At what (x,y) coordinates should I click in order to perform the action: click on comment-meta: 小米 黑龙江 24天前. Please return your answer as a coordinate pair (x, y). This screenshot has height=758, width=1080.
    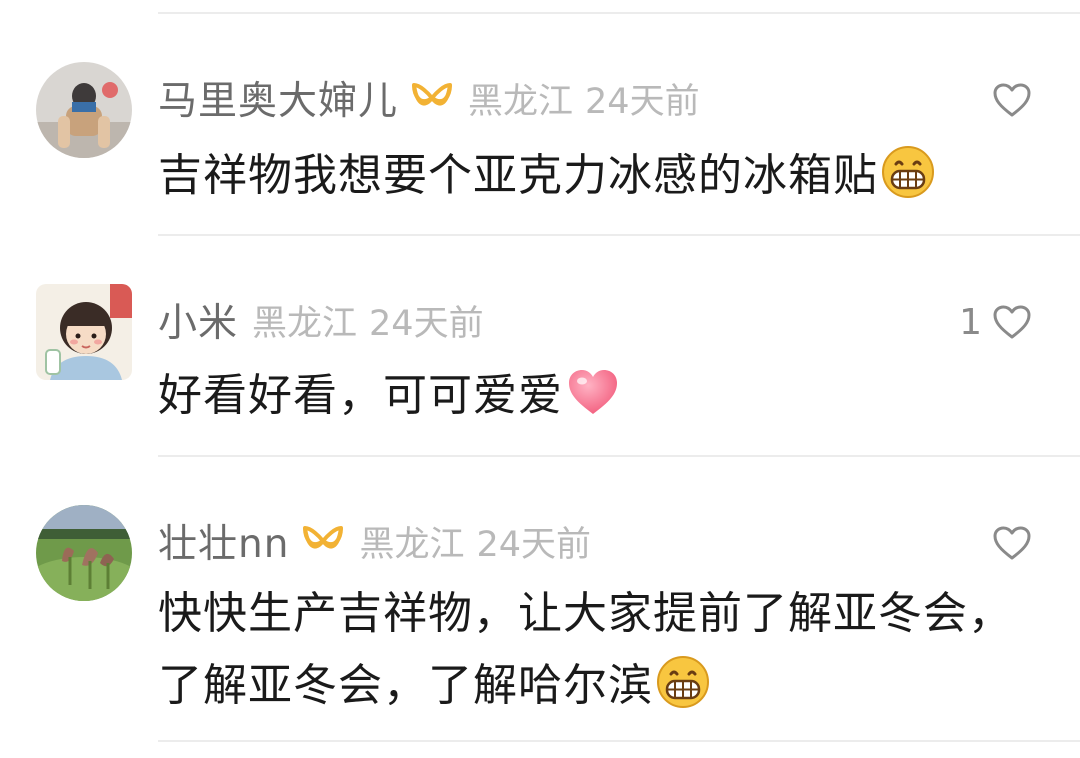
    Looking at the image, I should click on (321, 320).